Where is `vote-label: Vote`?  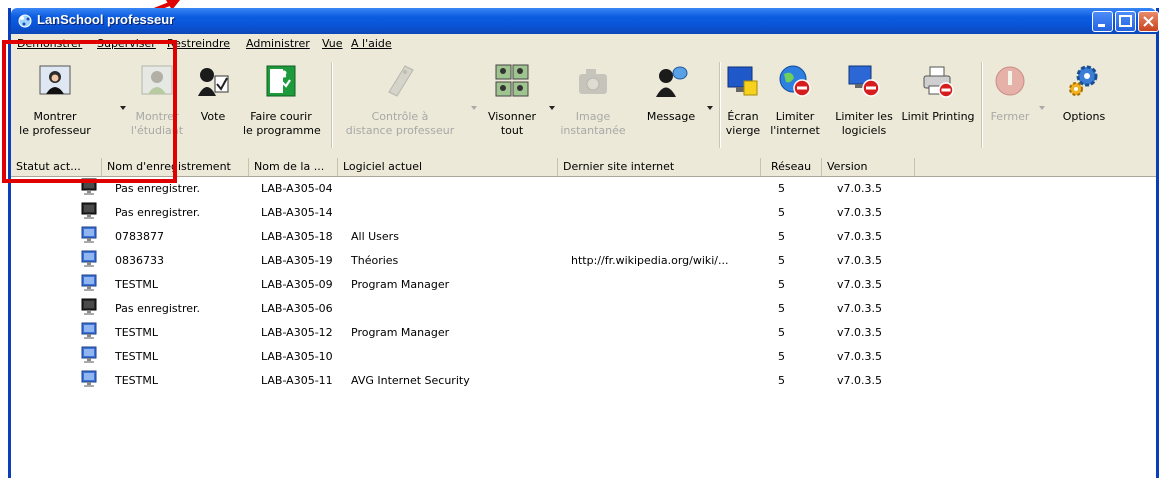 vote-label: Vote is located at coordinates (213, 116).